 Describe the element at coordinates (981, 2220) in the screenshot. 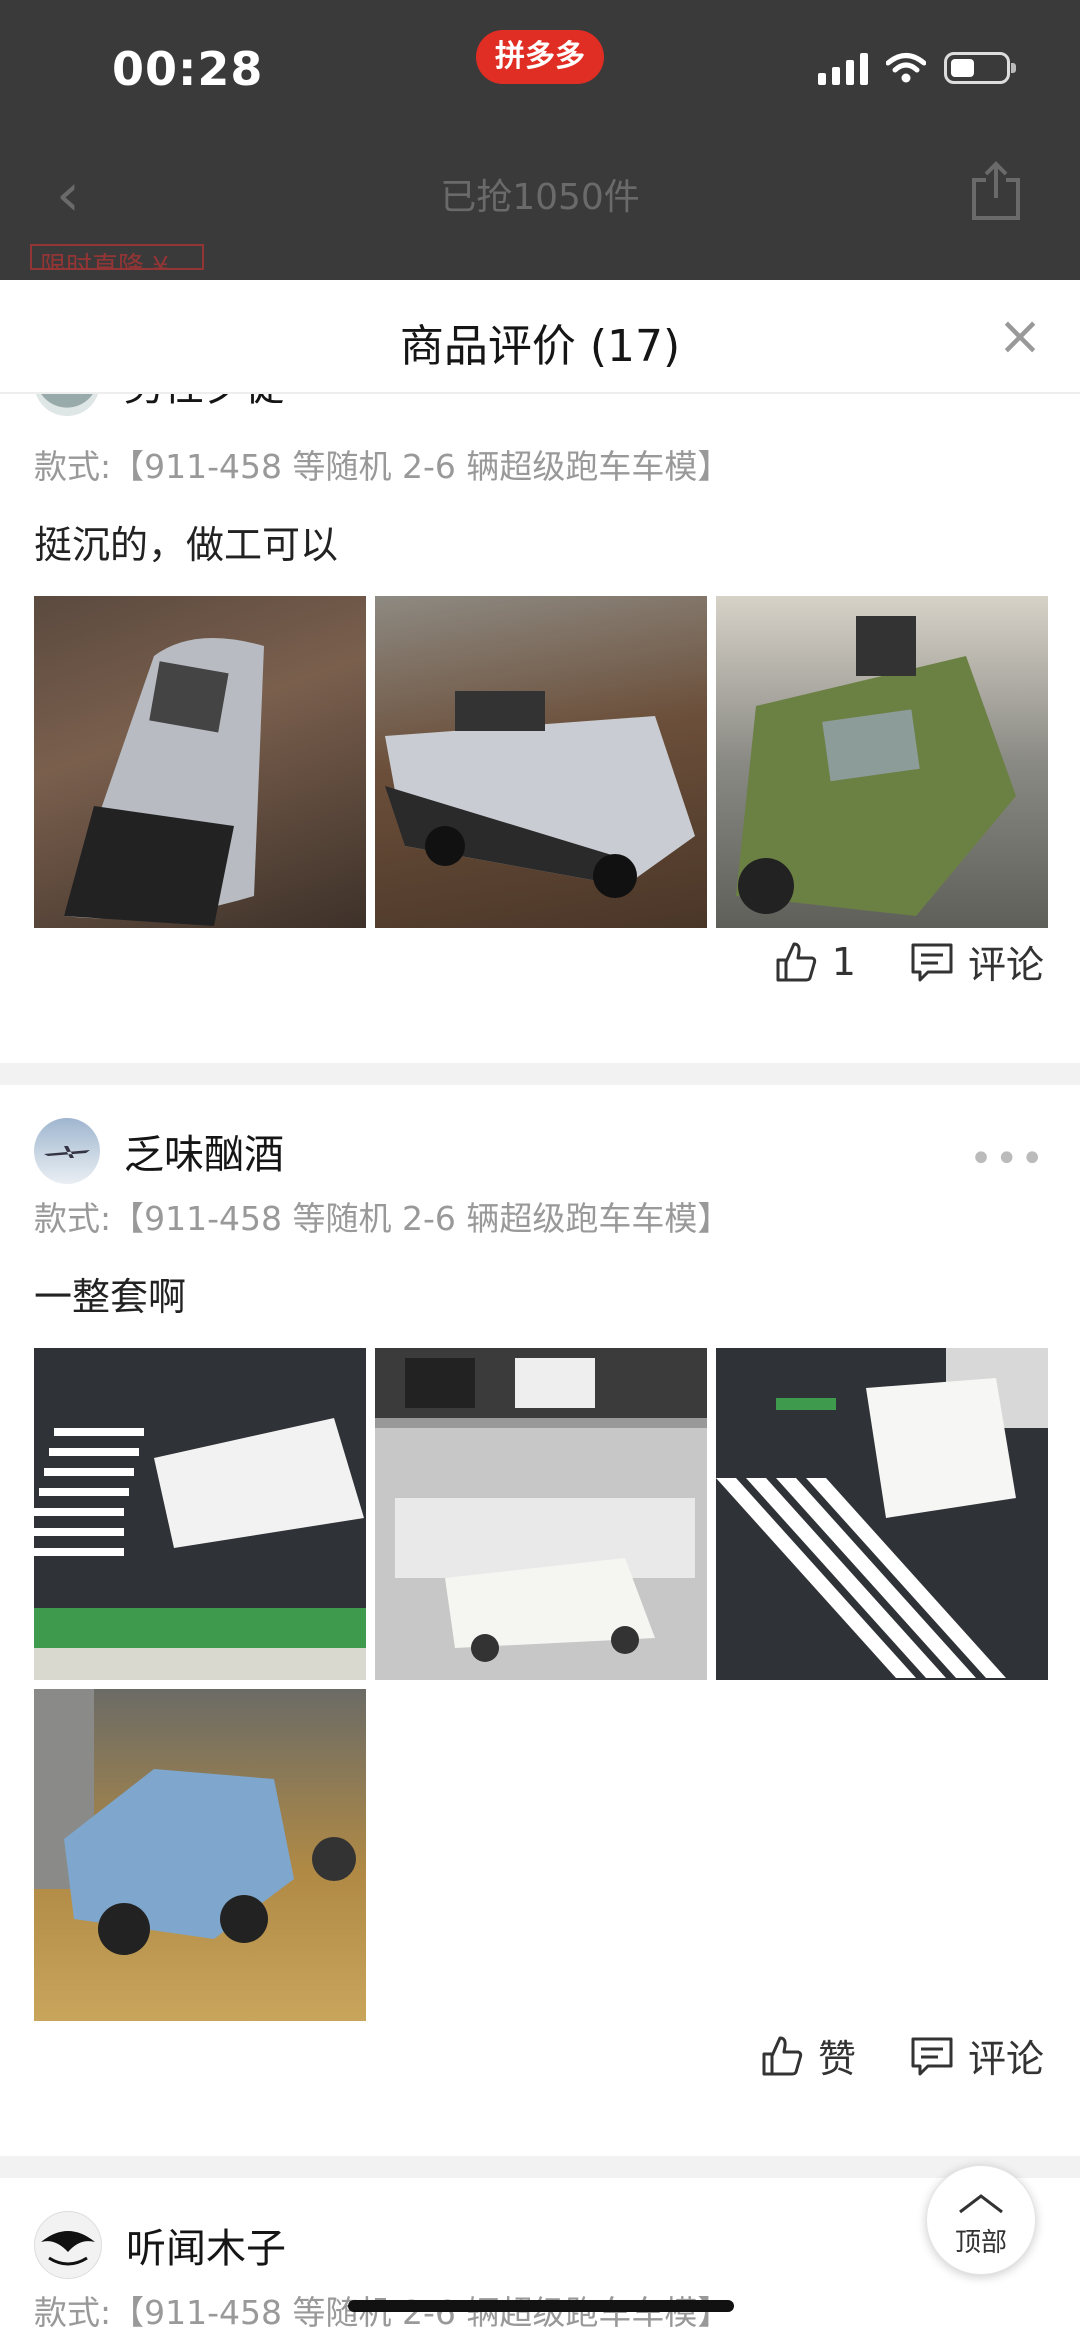

I see `back-to-top-button: 顶部` at that location.